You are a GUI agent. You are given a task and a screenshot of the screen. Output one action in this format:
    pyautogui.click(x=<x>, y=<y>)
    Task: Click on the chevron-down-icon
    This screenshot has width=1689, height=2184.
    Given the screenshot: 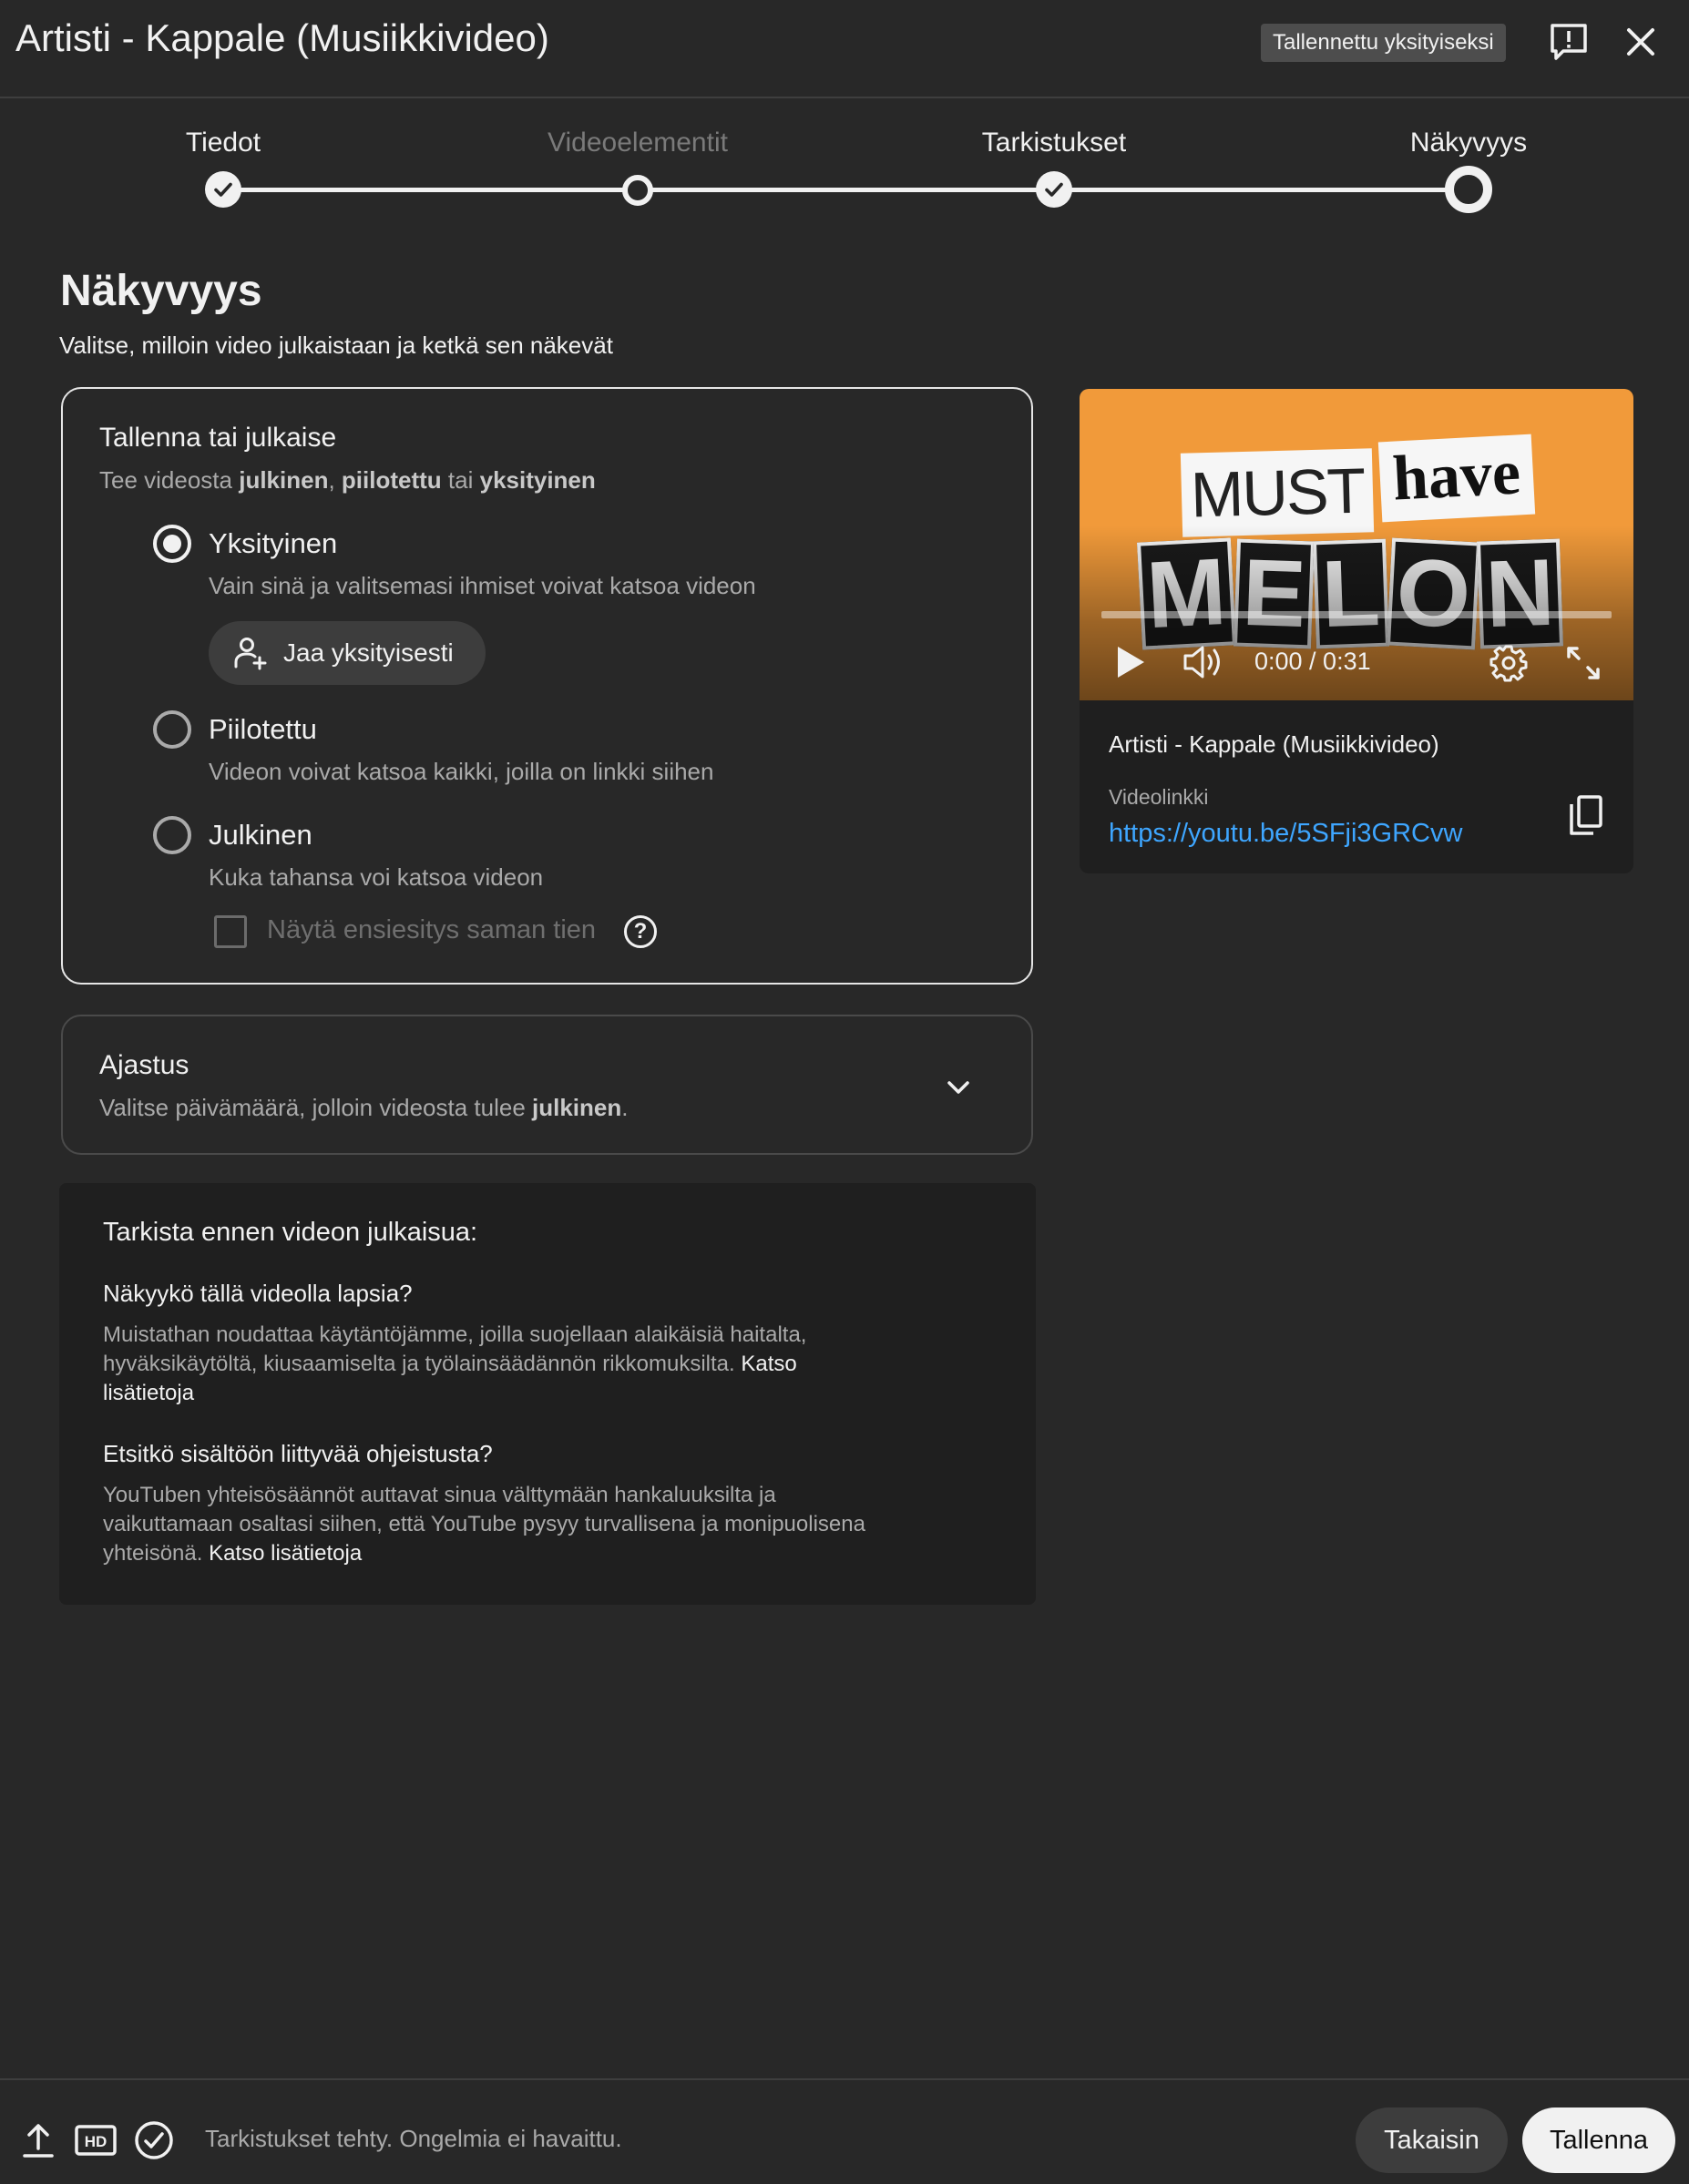 What is the action you would take?
    pyautogui.click(x=959, y=1087)
    